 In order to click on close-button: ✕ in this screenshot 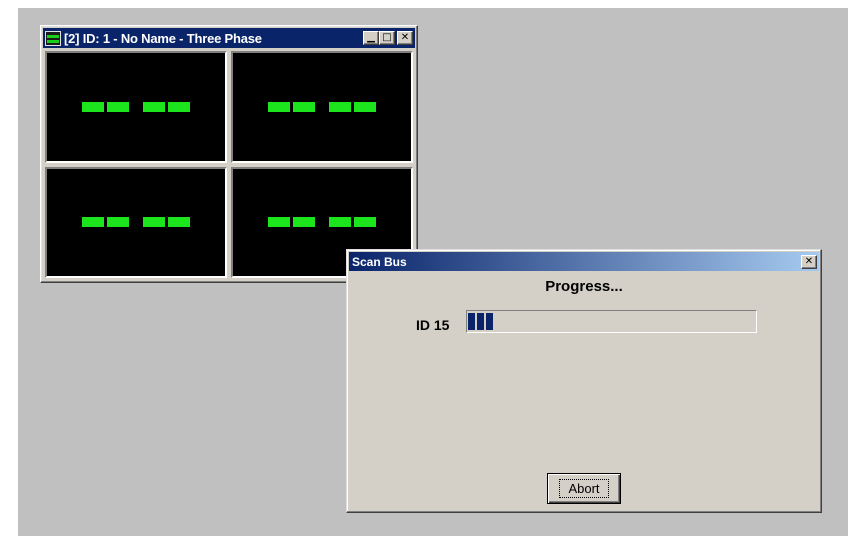, I will do `click(405, 38)`.